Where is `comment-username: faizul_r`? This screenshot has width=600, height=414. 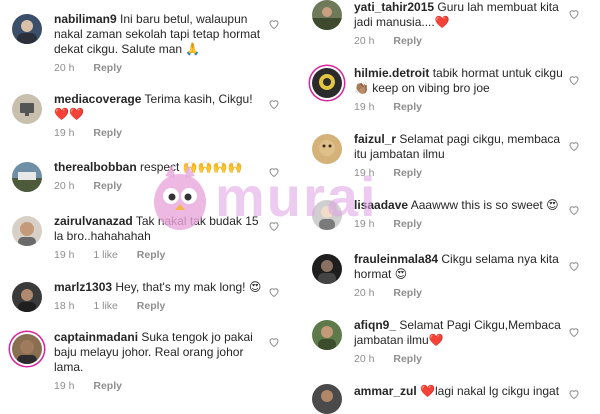 comment-username: faizul_r is located at coordinates (375, 139).